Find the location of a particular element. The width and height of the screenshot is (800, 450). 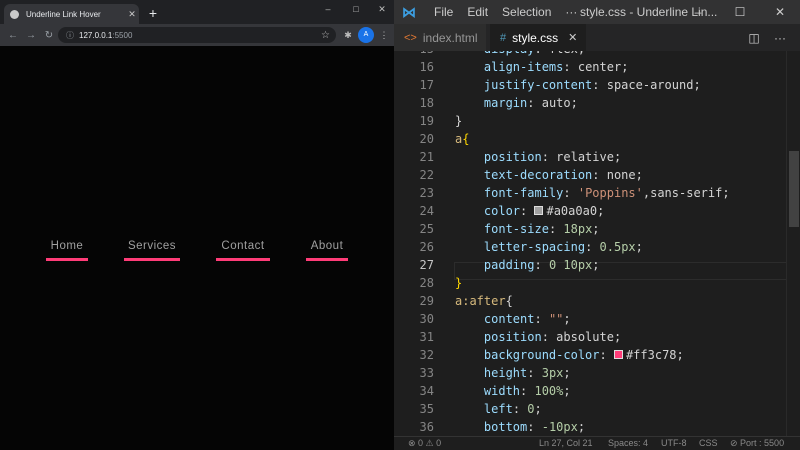

code-line: 35 left: 0; is located at coordinates (589, 409).